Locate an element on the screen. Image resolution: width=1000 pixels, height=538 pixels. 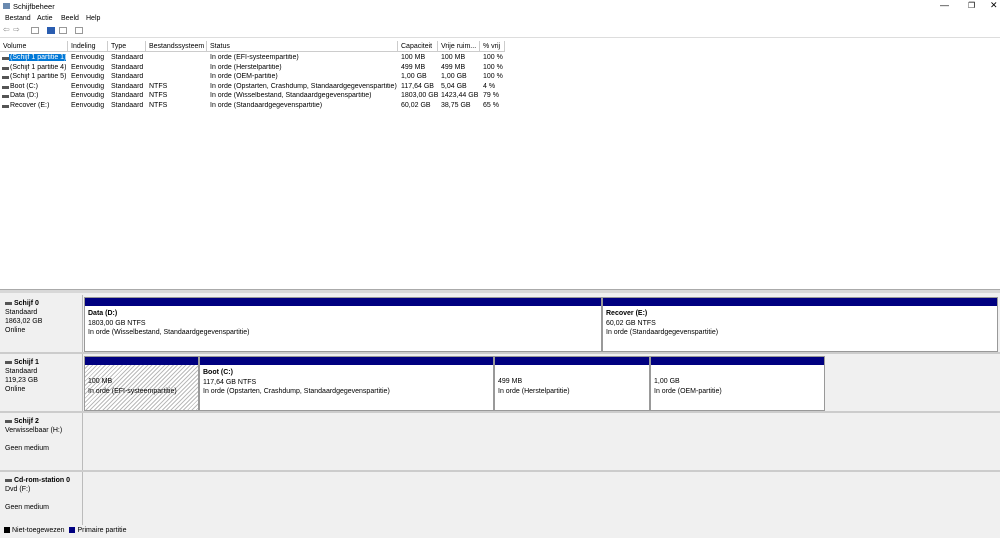
disk-state: Online is located at coordinates (15, 389).